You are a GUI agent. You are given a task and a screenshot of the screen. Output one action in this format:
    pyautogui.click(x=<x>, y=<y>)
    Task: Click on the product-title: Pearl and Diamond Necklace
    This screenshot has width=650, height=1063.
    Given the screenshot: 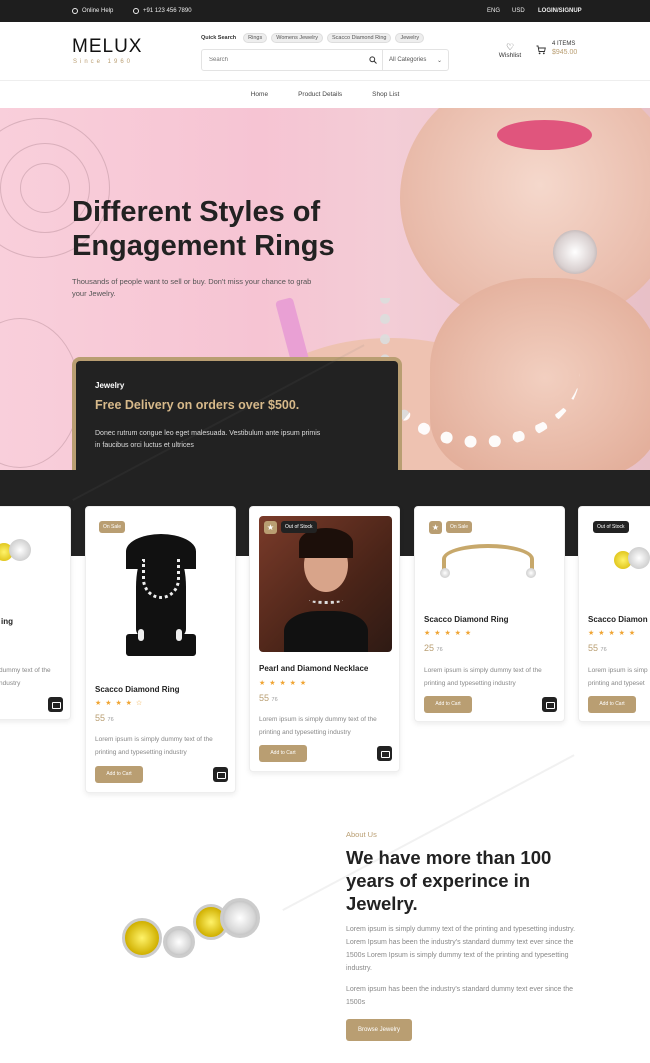 What is the action you would take?
    pyautogui.click(x=314, y=668)
    